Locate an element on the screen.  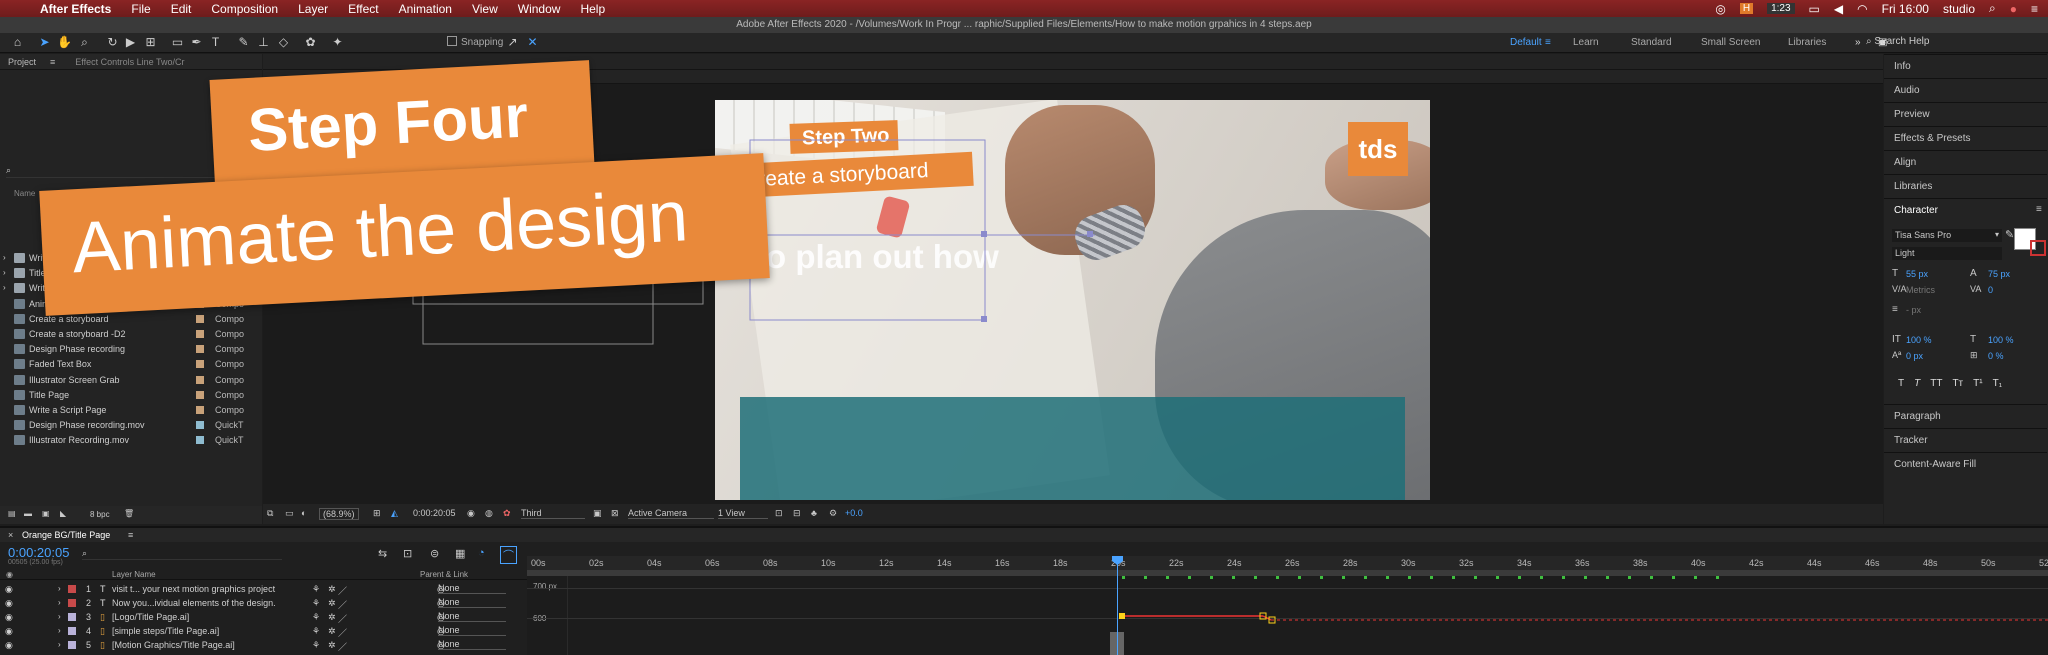
workspace-standard: Standard is located at coordinates (1651, 42).